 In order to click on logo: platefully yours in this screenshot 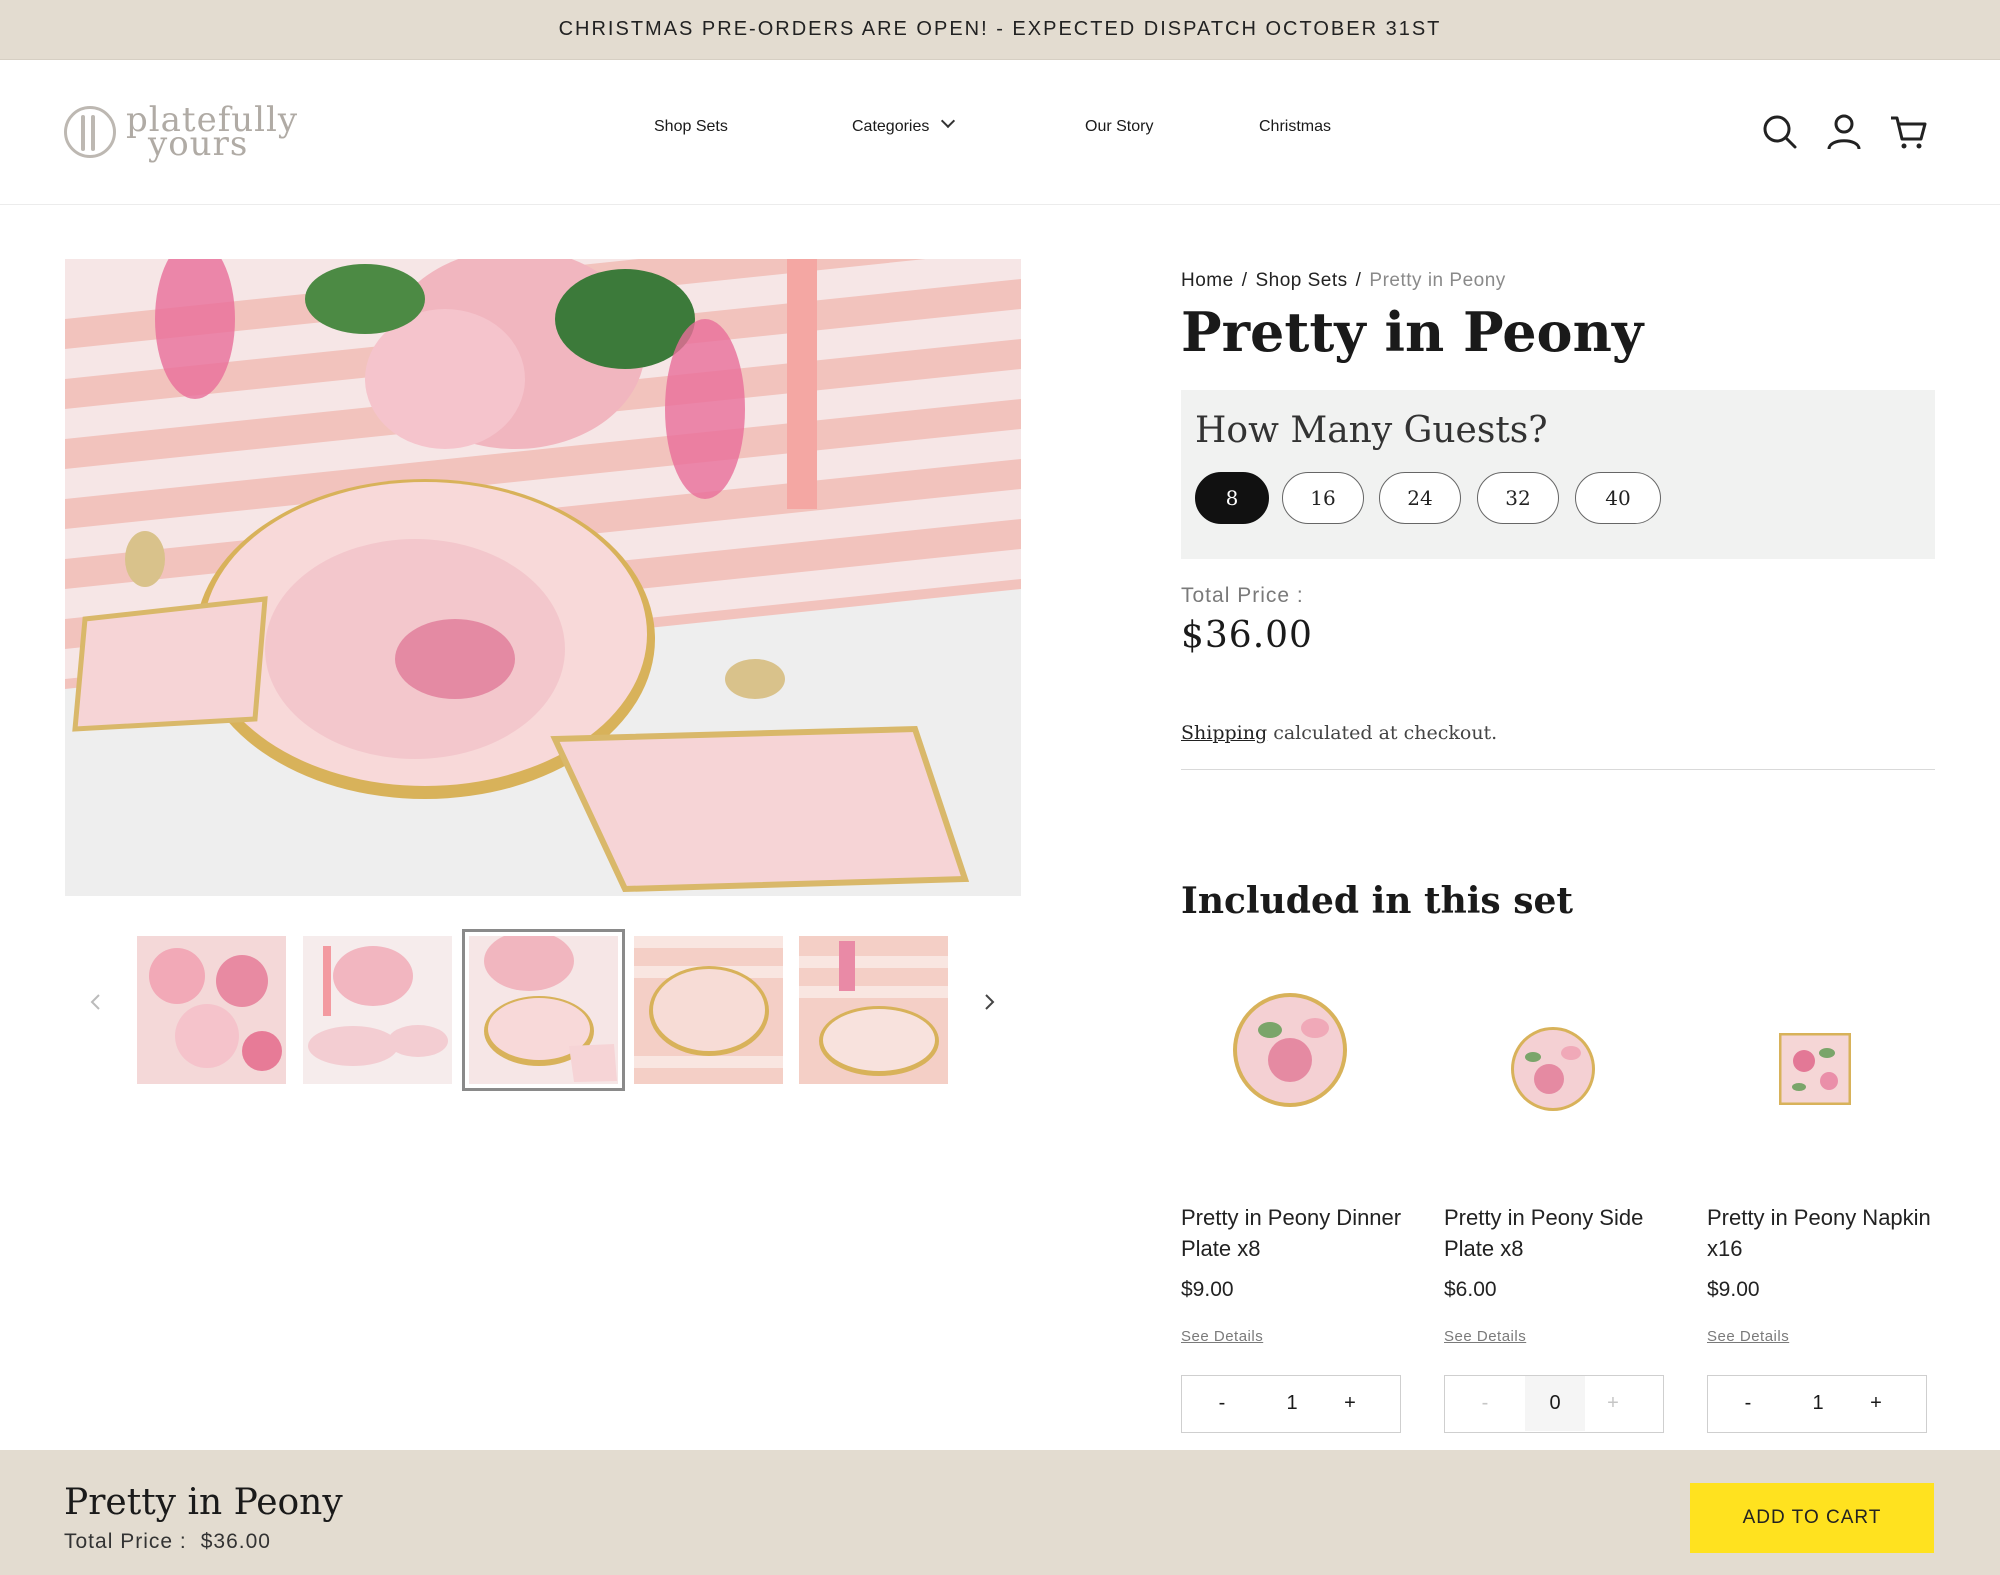, I will do `click(180, 132)`.